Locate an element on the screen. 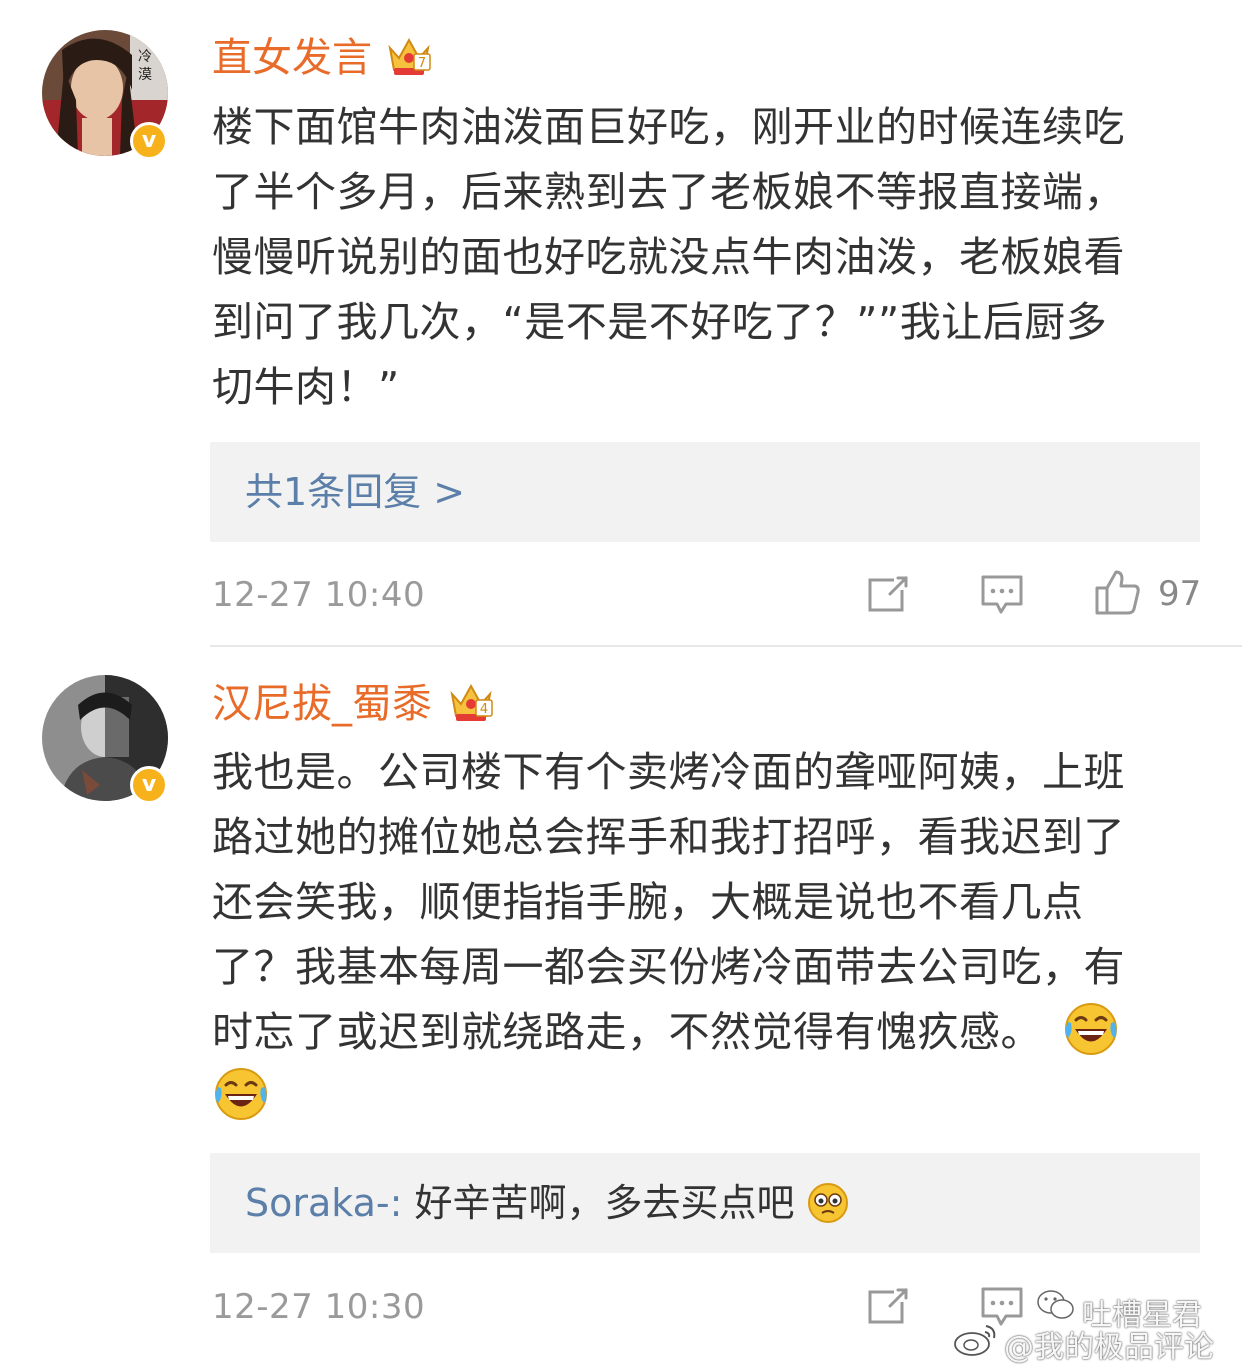 This screenshot has width=1242, height=1366. divider is located at coordinates (726, 646).